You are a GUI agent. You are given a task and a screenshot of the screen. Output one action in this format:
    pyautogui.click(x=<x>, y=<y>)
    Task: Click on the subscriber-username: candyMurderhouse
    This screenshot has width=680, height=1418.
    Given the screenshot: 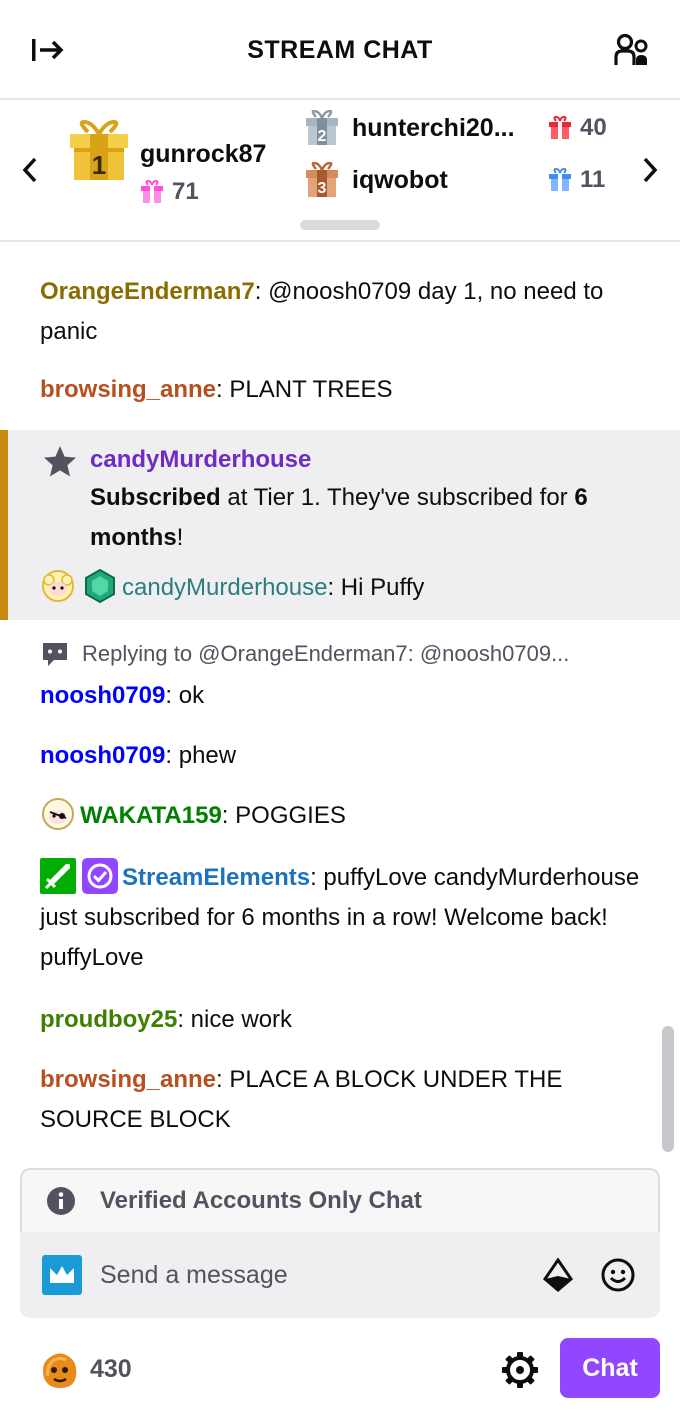 What is the action you would take?
    pyautogui.click(x=200, y=460)
    